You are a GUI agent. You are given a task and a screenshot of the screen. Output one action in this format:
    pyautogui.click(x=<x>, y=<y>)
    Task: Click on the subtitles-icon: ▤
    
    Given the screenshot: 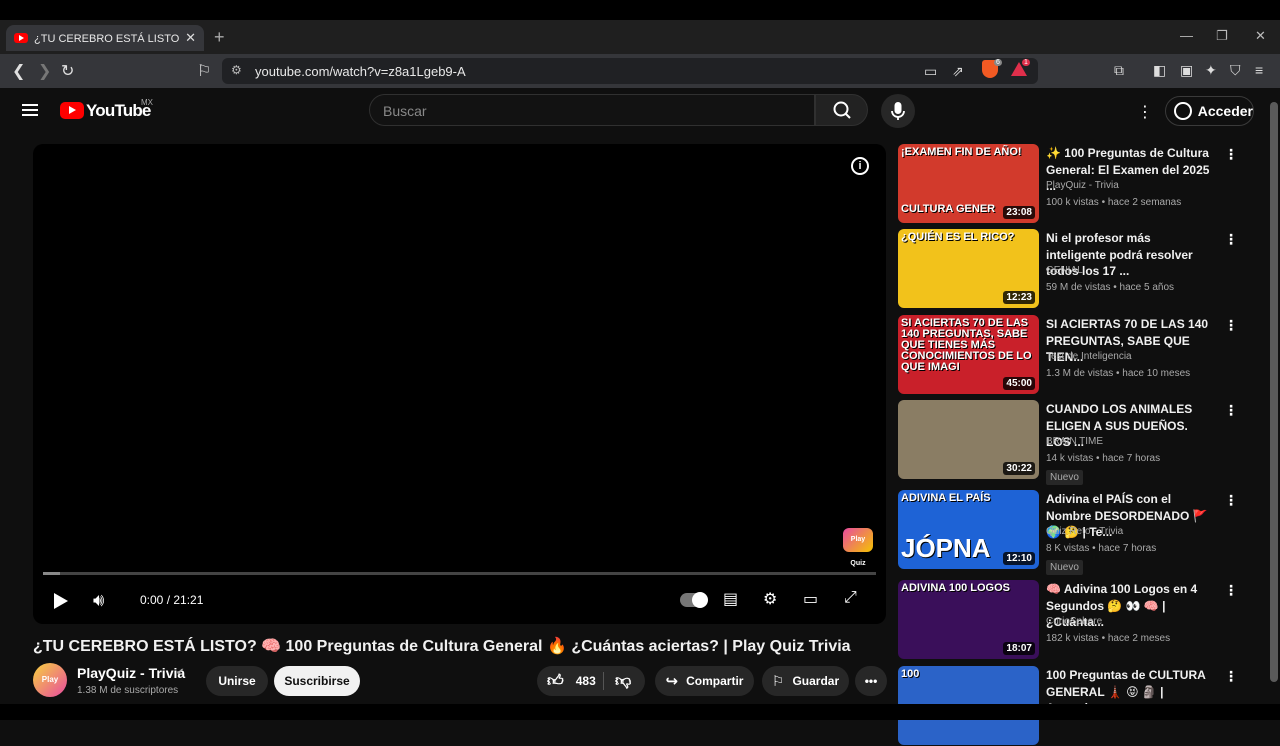 What is the action you would take?
    pyautogui.click(x=730, y=599)
    